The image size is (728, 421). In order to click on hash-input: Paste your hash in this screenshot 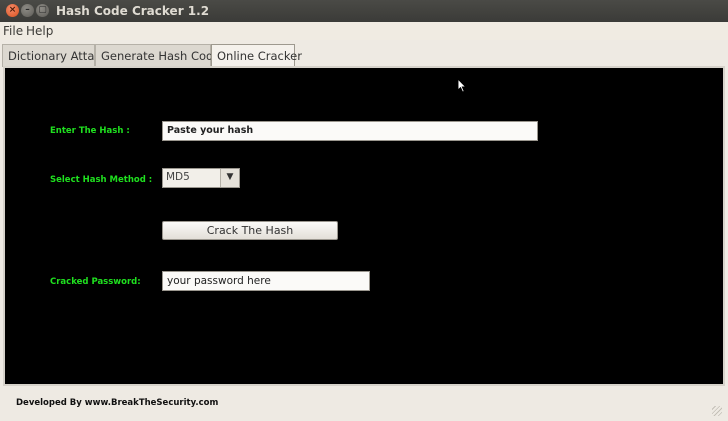, I will do `click(350, 131)`.